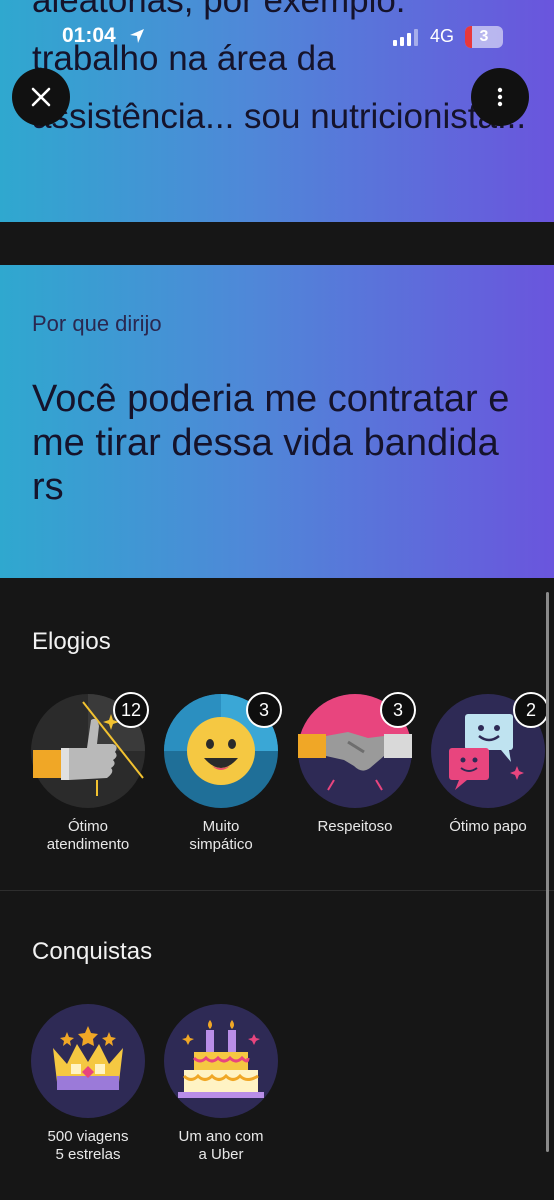 This screenshot has width=554, height=1200. What do you see at coordinates (137, 36) in the screenshot?
I see `location-arrow-icon` at bounding box center [137, 36].